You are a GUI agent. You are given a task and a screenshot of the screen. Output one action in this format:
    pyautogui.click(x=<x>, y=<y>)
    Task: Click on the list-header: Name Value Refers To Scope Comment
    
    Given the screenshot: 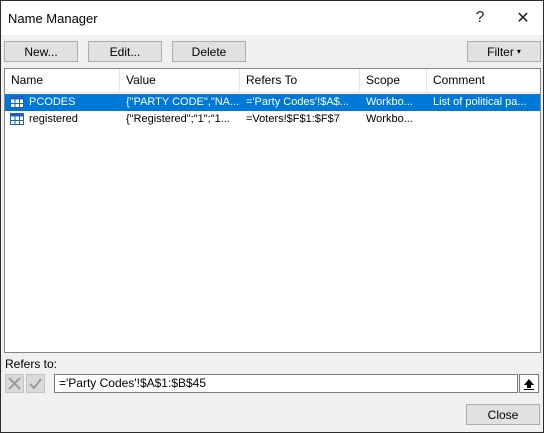 What is the action you would take?
    pyautogui.click(x=272, y=81)
    